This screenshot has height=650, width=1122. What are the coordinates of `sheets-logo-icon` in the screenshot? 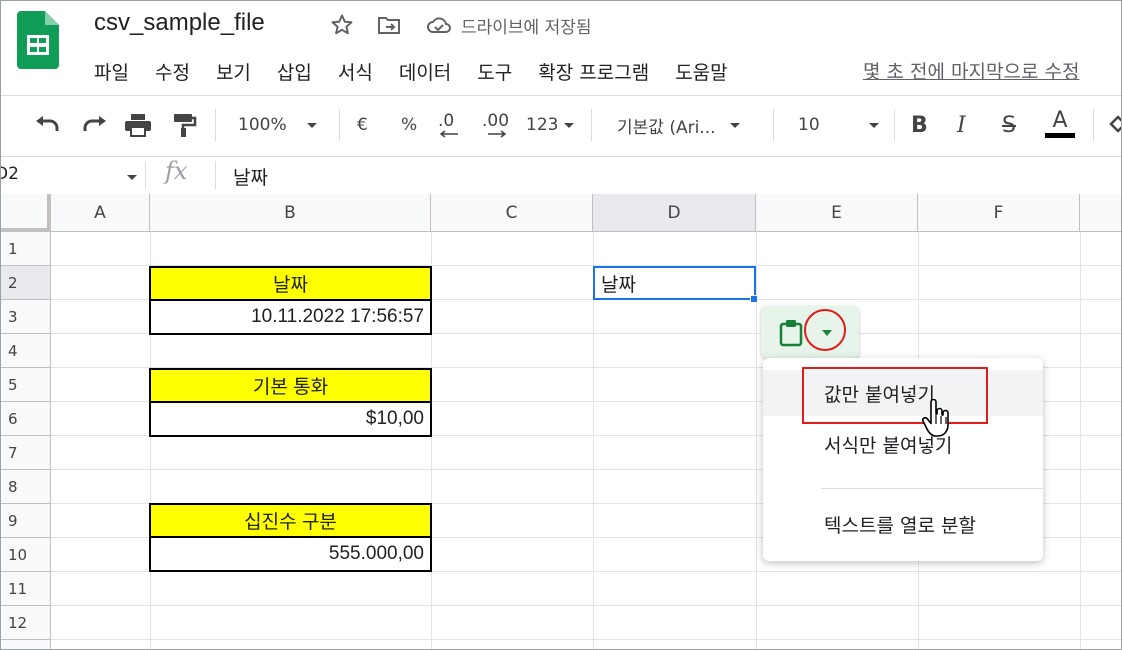 It's located at (38, 40).